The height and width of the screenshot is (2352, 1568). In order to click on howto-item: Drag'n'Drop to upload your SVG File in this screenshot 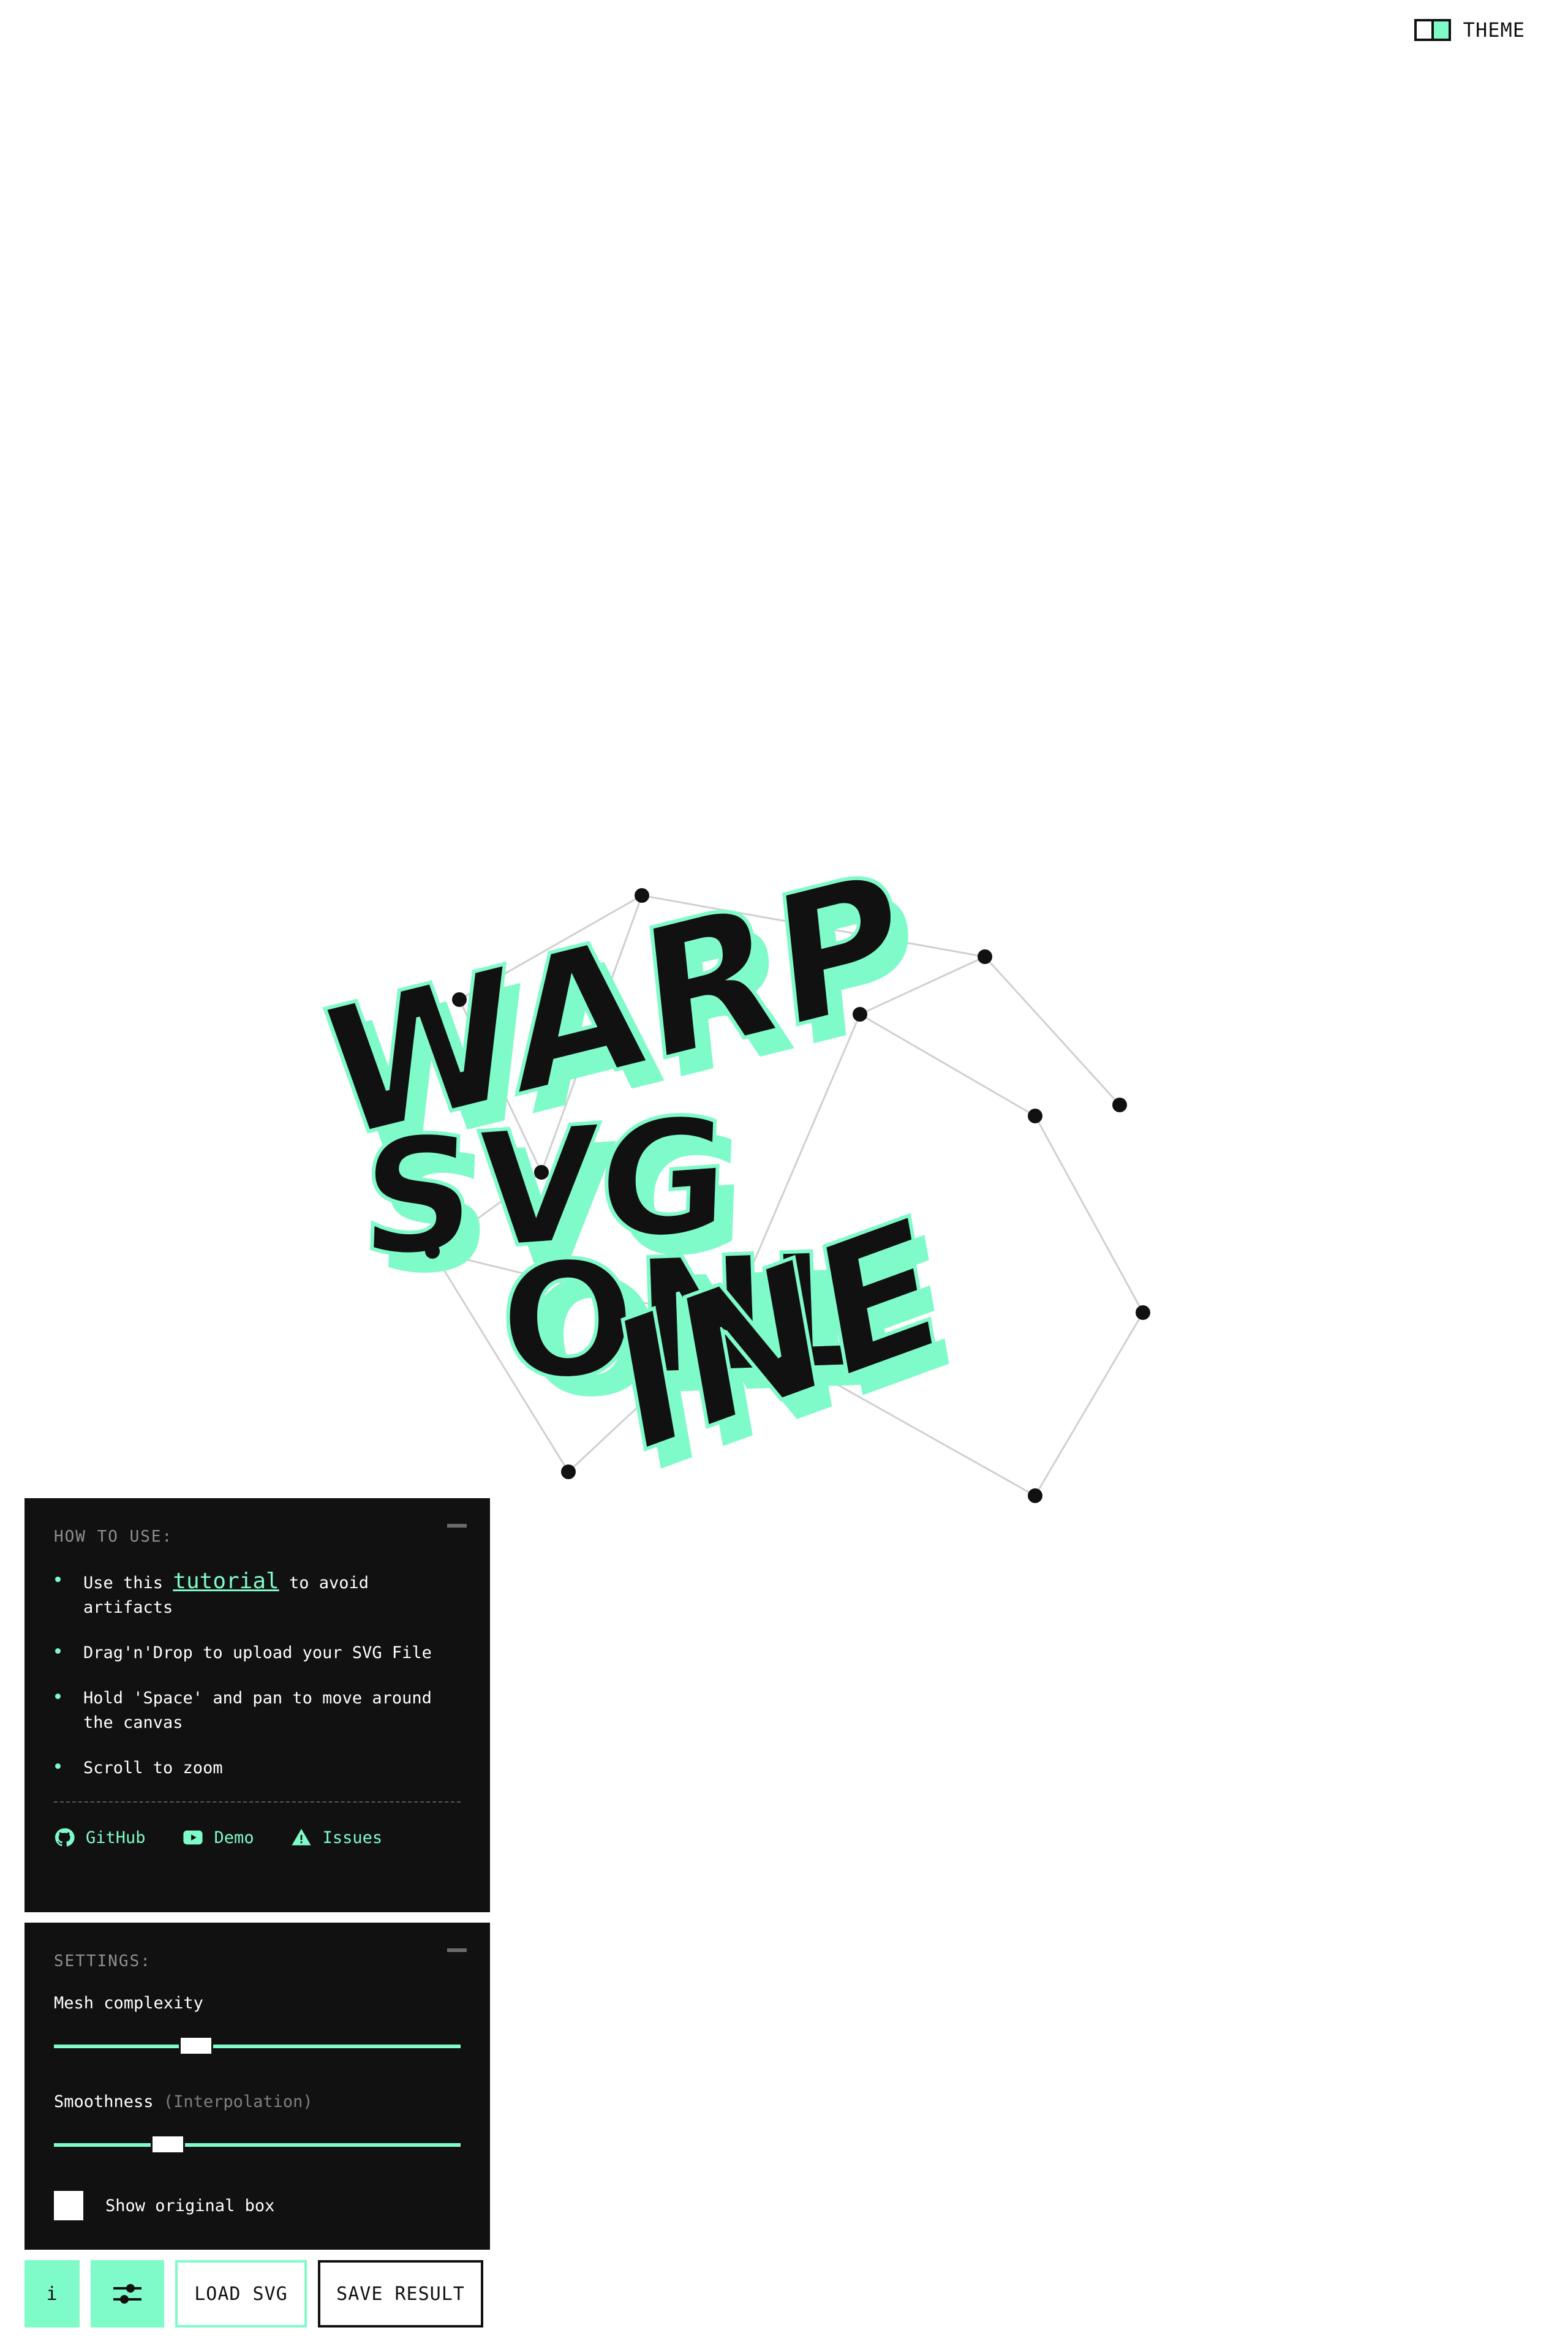, I will do `click(258, 1653)`.